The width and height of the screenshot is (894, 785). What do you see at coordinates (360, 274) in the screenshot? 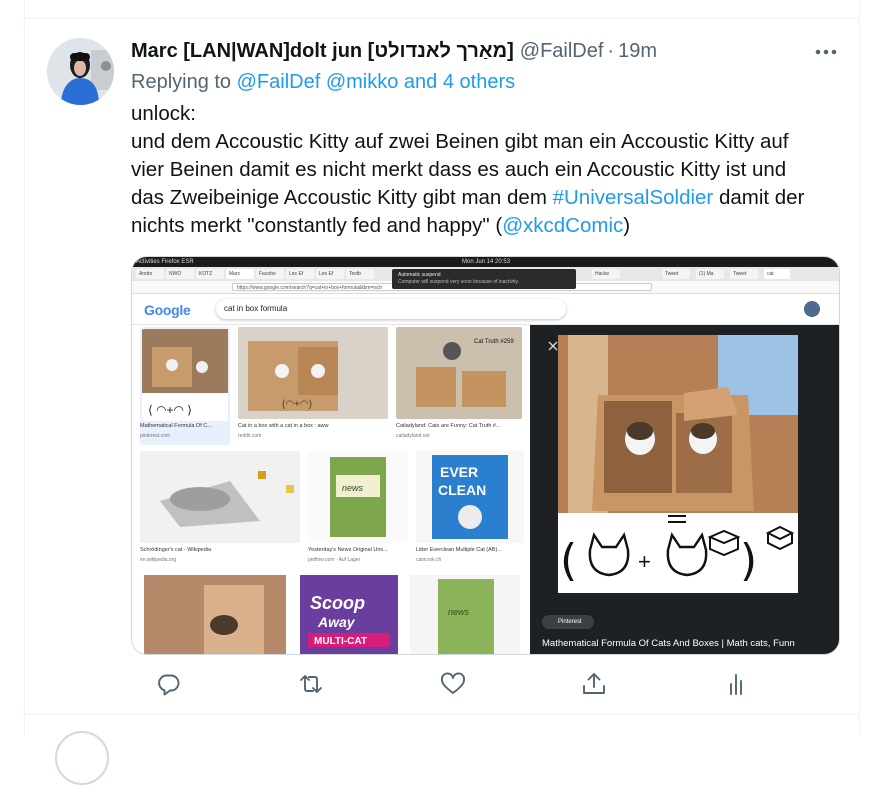
I see `browser-tab: Testb` at bounding box center [360, 274].